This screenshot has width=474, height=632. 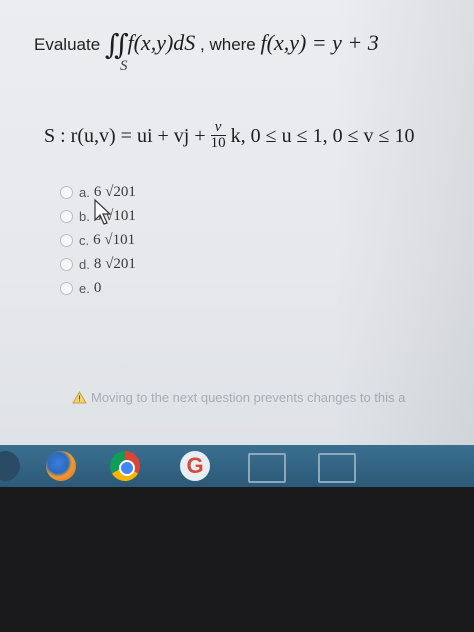 What do you see at coordinates (322, 136) in the screenshot?
I see `surface-suffix: k, 0 ≤ u ≤ 1, 0 ≤ v ≤ 10` at bounding box center [322, 136].